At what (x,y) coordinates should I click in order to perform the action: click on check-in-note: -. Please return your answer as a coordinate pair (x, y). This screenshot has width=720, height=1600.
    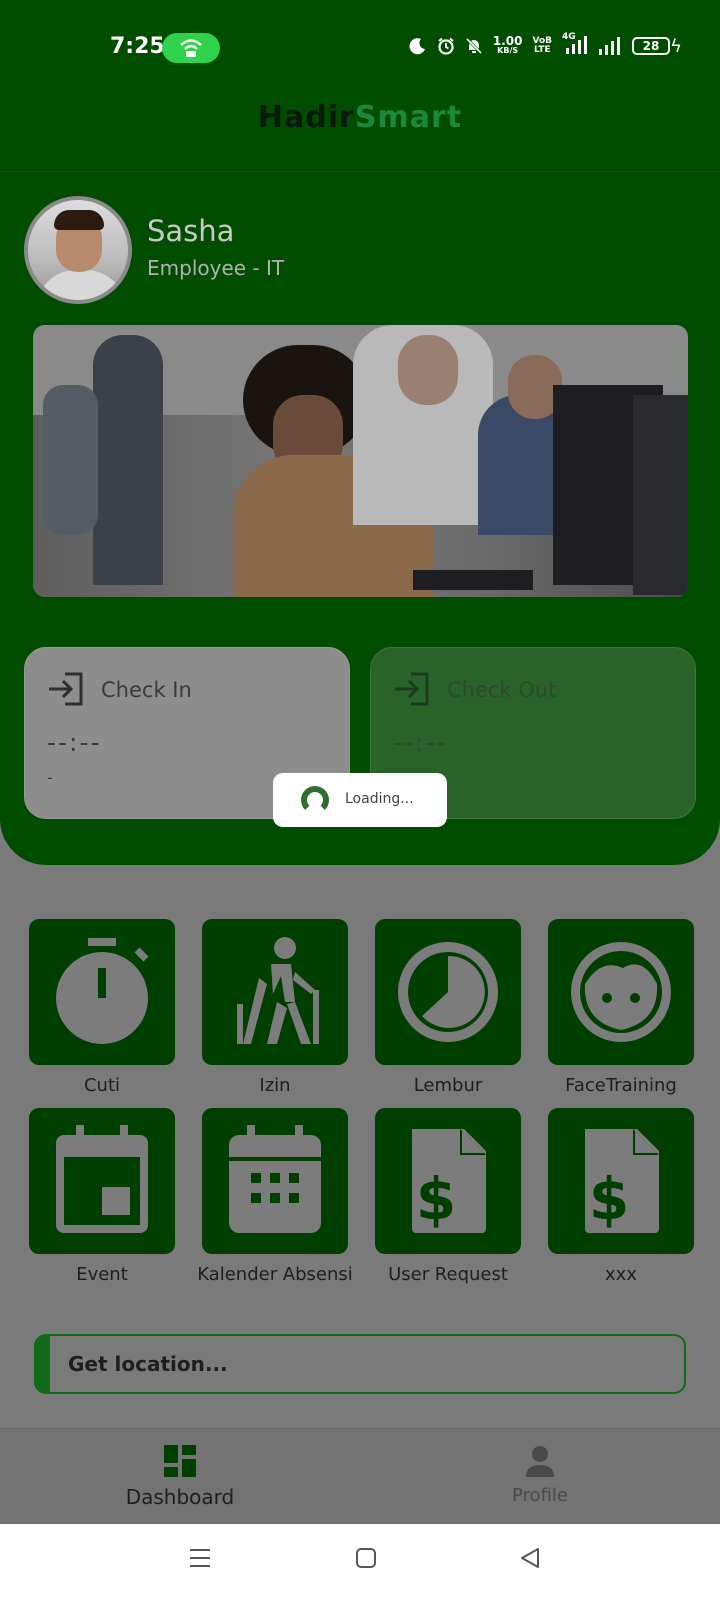
    Looking at the image, I should click on (50, 777).